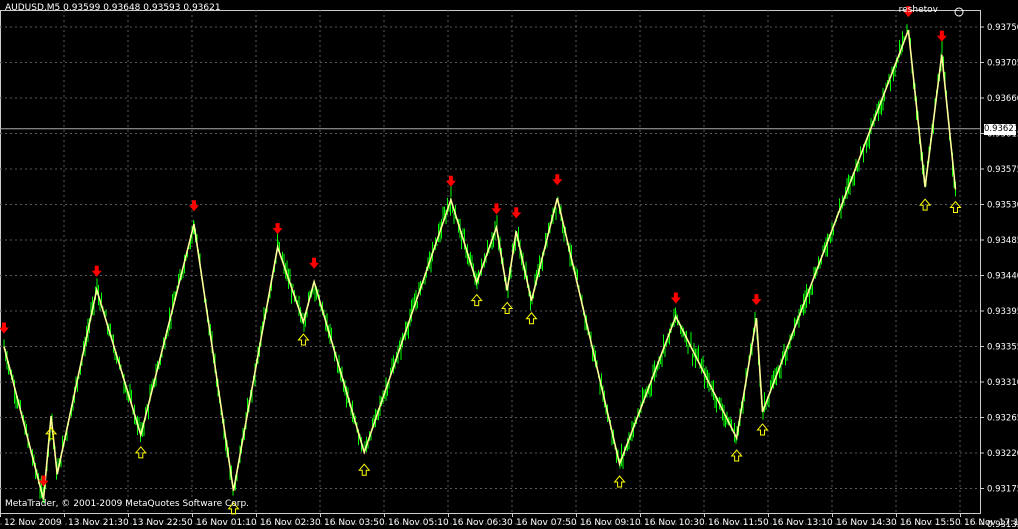  Describe the element at coordinates (1002, 28) in the screenshot. I see `y-tick-label: 0.93750` at that location.